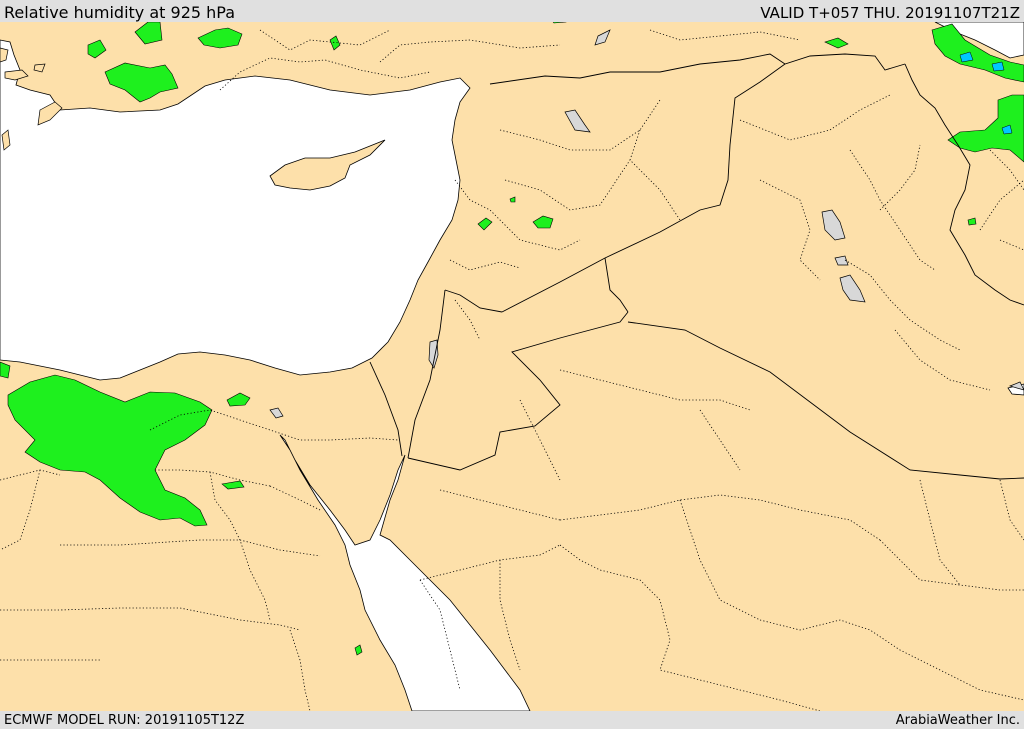 This screenshot has width=1024, height=729. I want to click on map-title: Relative humidity at 925 hPa, so click(120, 12).